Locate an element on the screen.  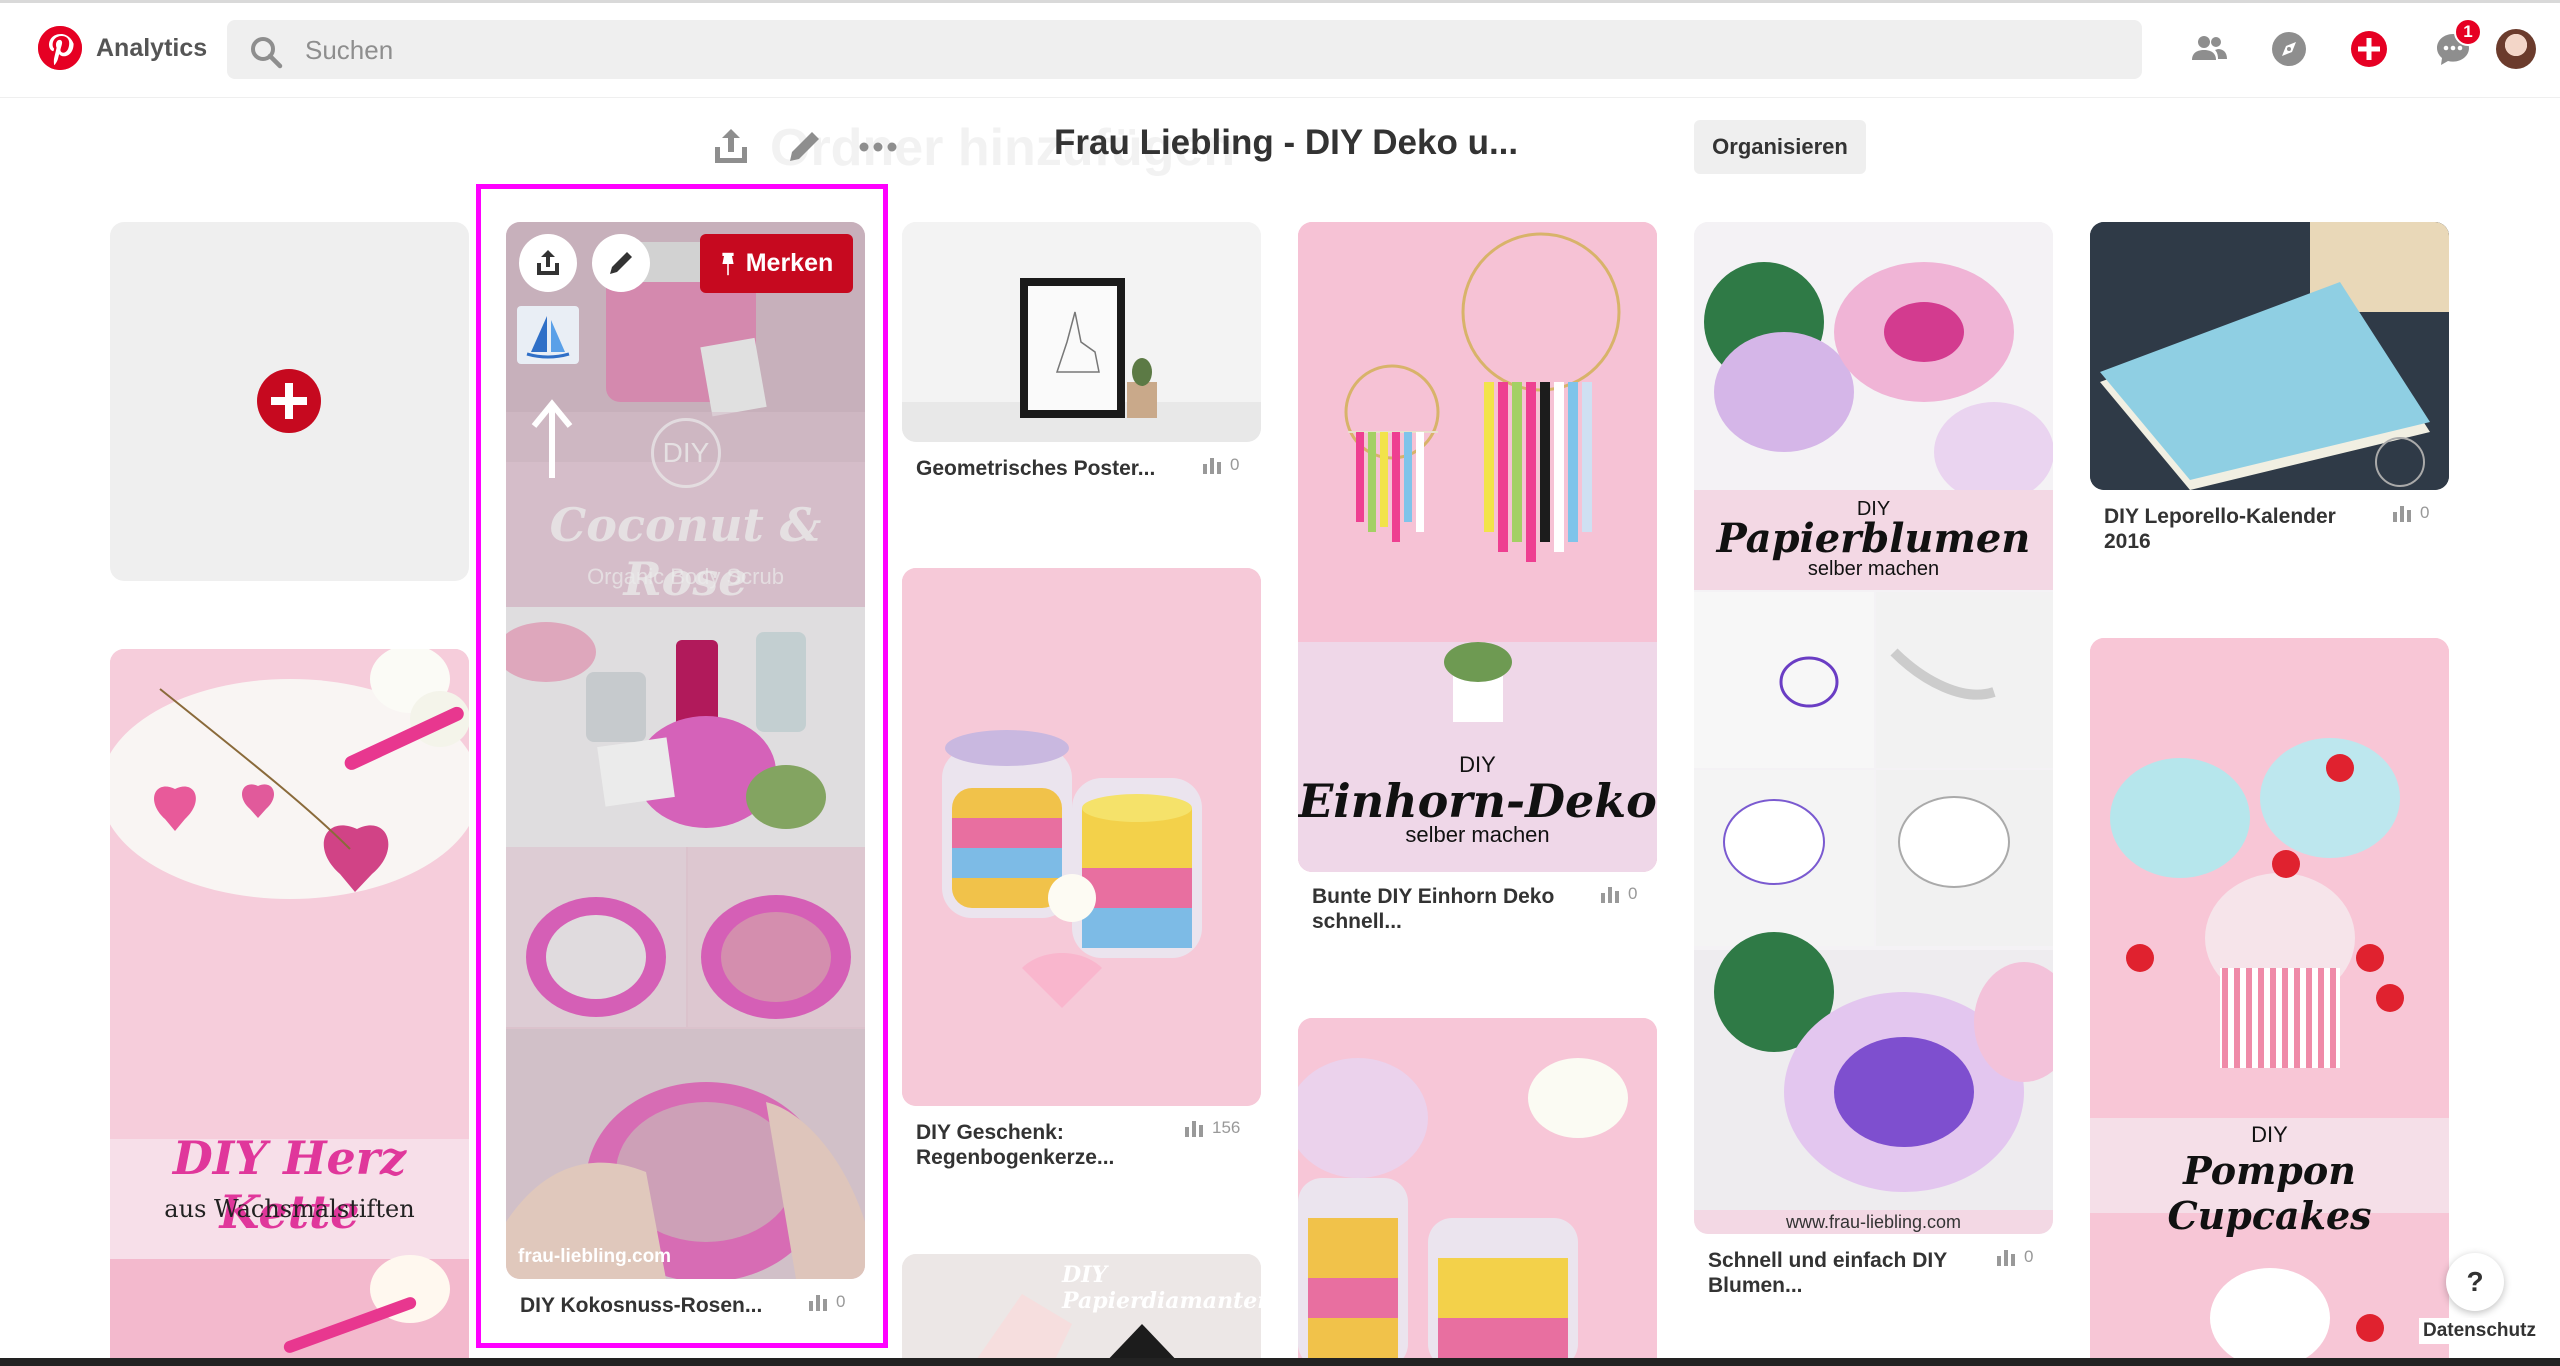
search-bar is located at coordinates (1184, 49).